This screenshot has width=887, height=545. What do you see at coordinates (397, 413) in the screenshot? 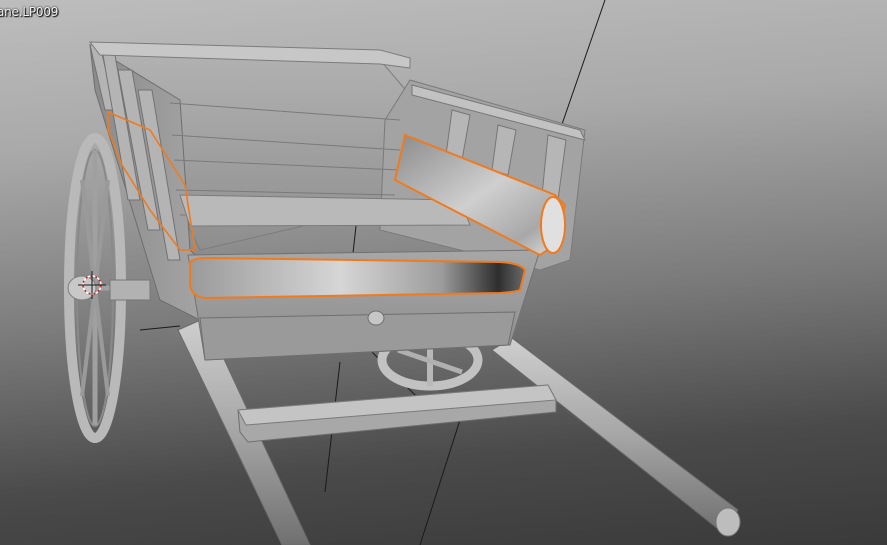
I see `cart-crossbar` at bounding box center [397, 413].